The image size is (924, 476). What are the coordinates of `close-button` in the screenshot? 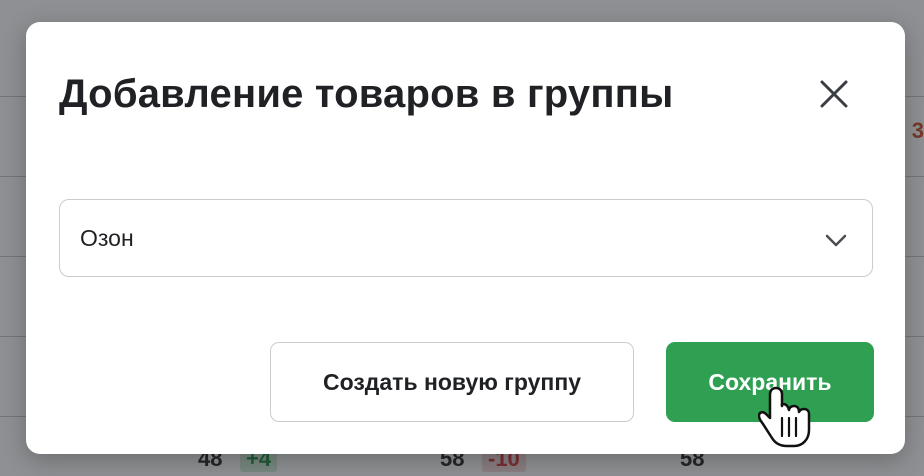 It's located at (834, 94).